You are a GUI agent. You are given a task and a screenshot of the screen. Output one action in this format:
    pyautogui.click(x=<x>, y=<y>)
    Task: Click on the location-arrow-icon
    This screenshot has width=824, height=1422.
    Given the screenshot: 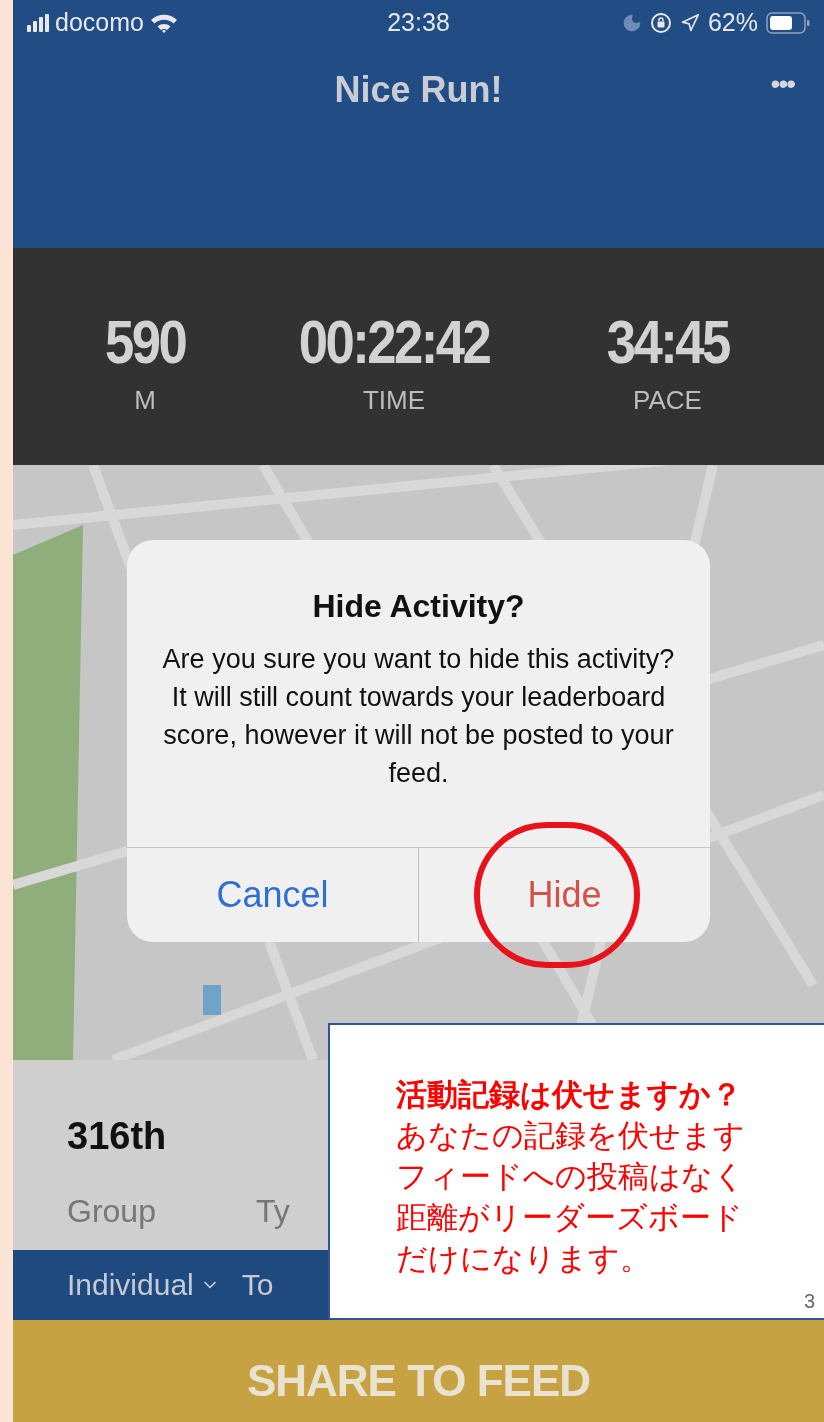 What is the action you would take?
    pyautogui.click(x=689, y=22)
    